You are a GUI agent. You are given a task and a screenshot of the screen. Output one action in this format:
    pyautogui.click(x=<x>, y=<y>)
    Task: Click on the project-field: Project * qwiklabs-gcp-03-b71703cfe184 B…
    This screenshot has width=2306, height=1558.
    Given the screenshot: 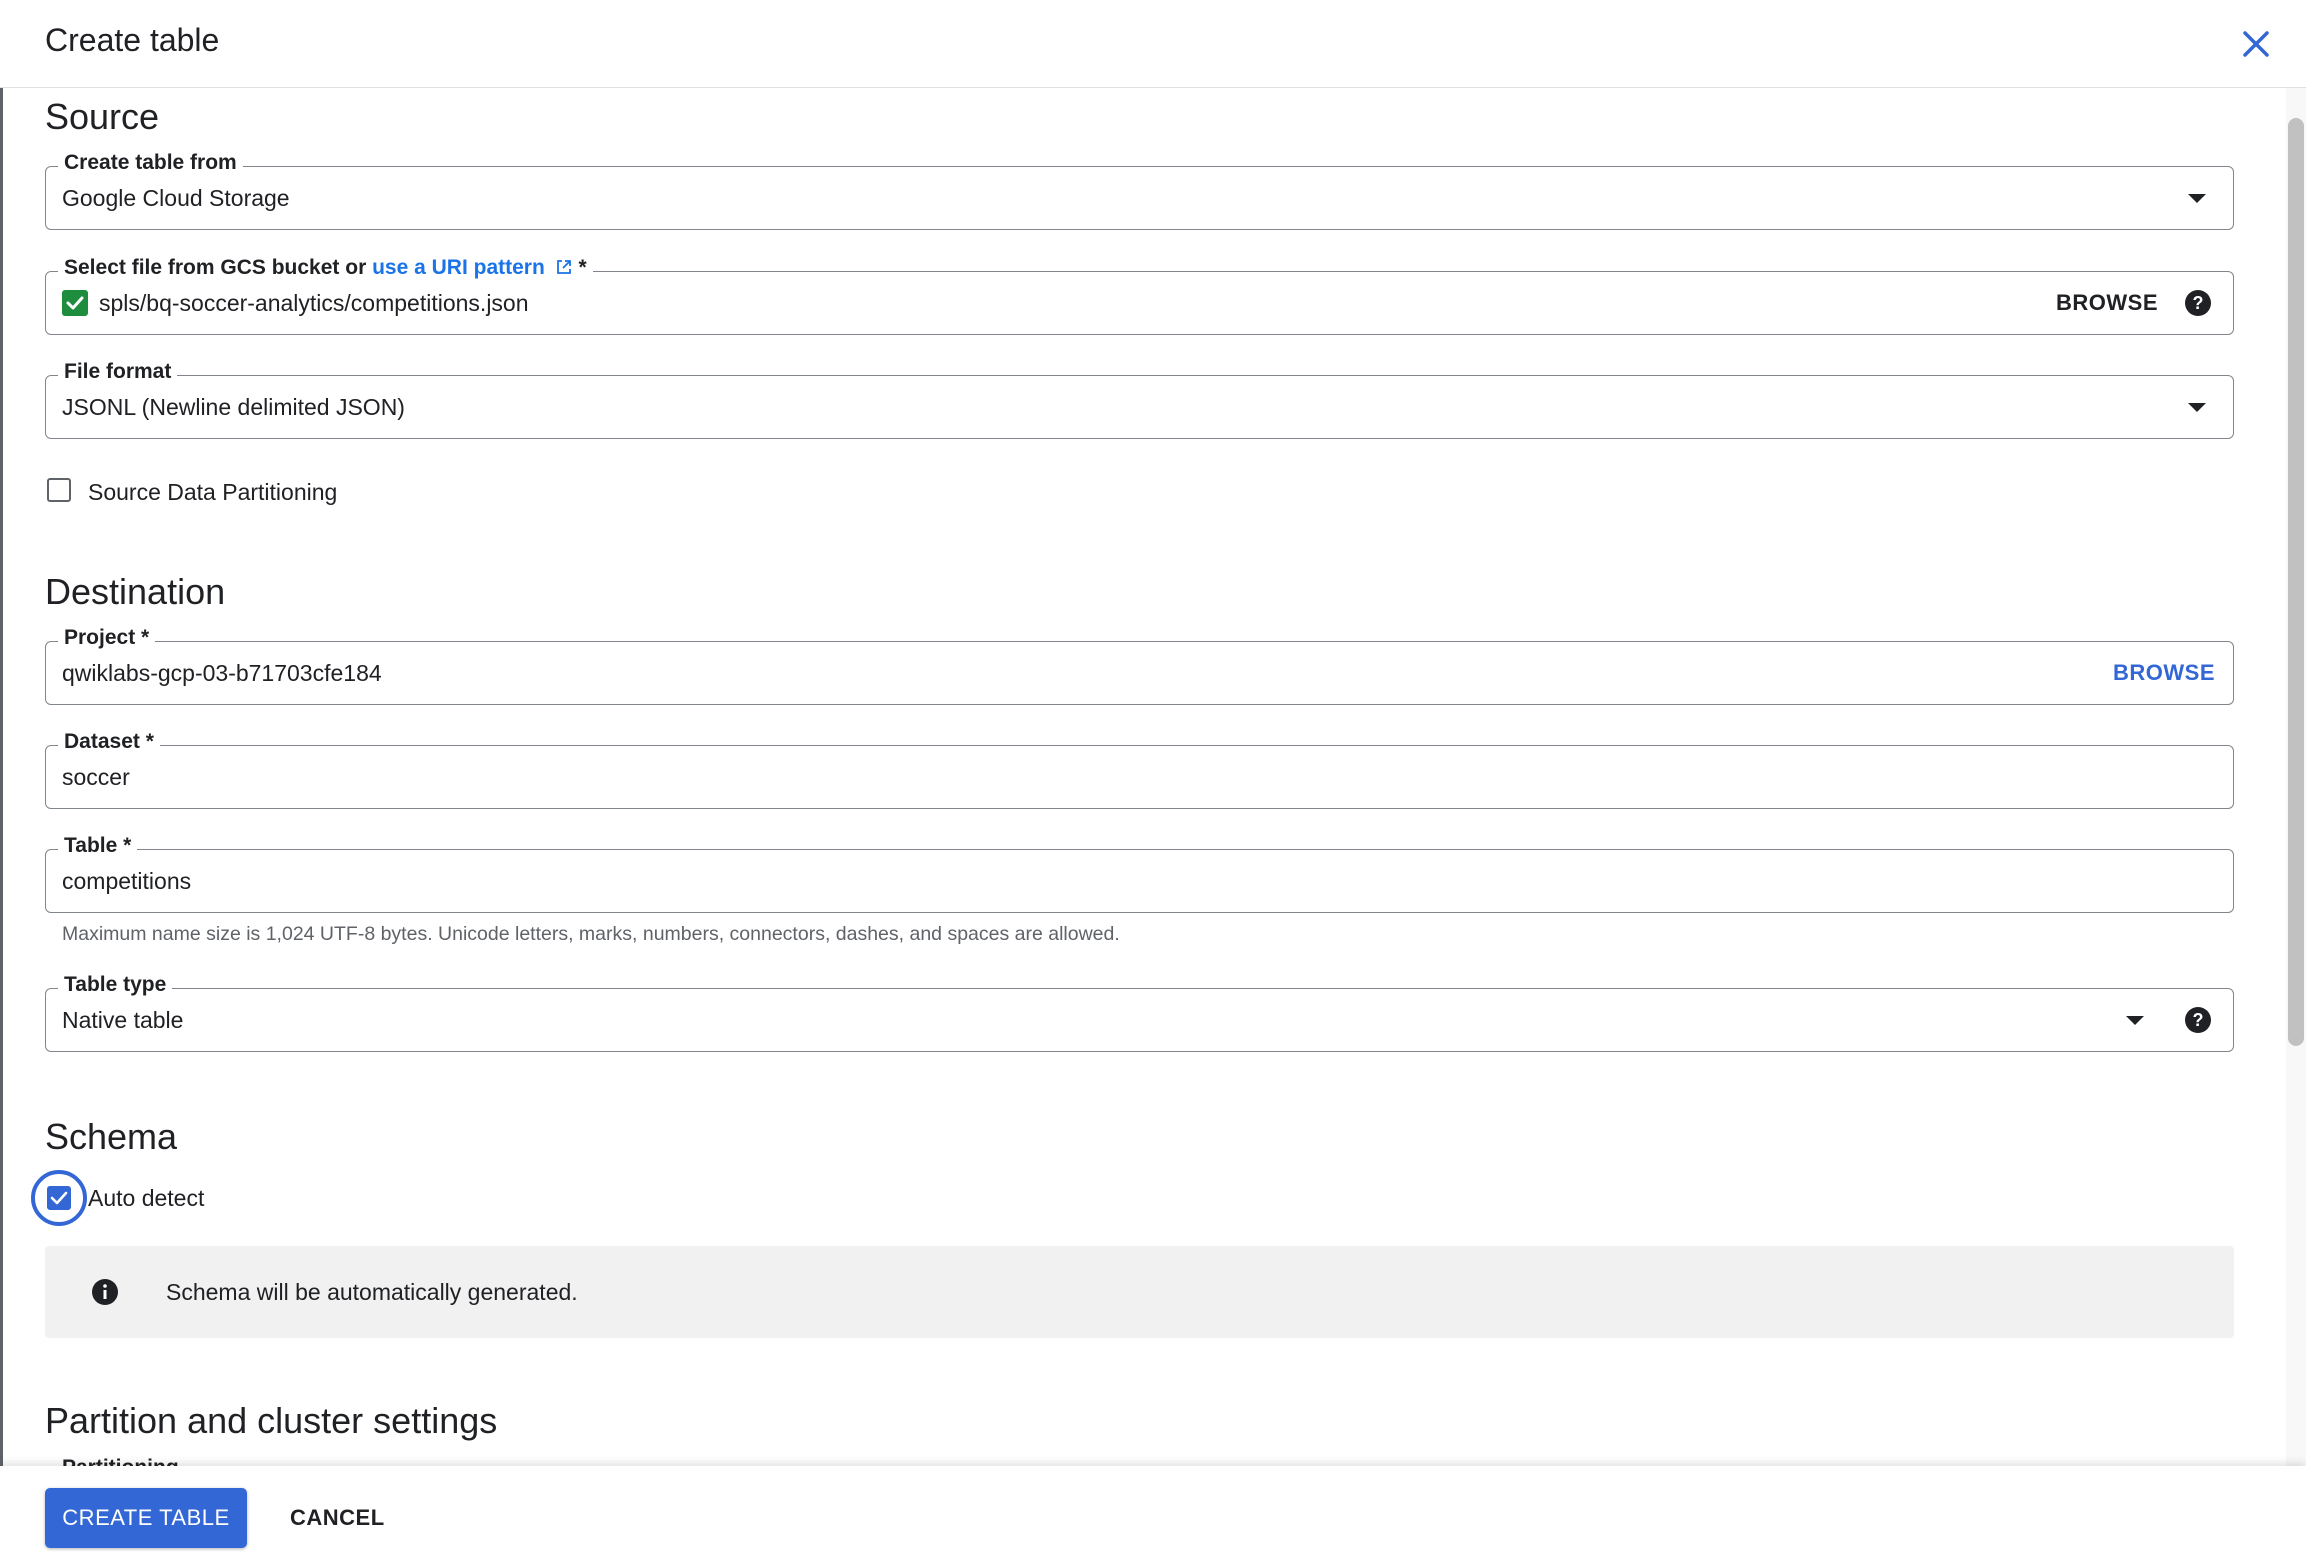 What is the action you would take?
    pyautogui.click(x=1139, y=665)
    